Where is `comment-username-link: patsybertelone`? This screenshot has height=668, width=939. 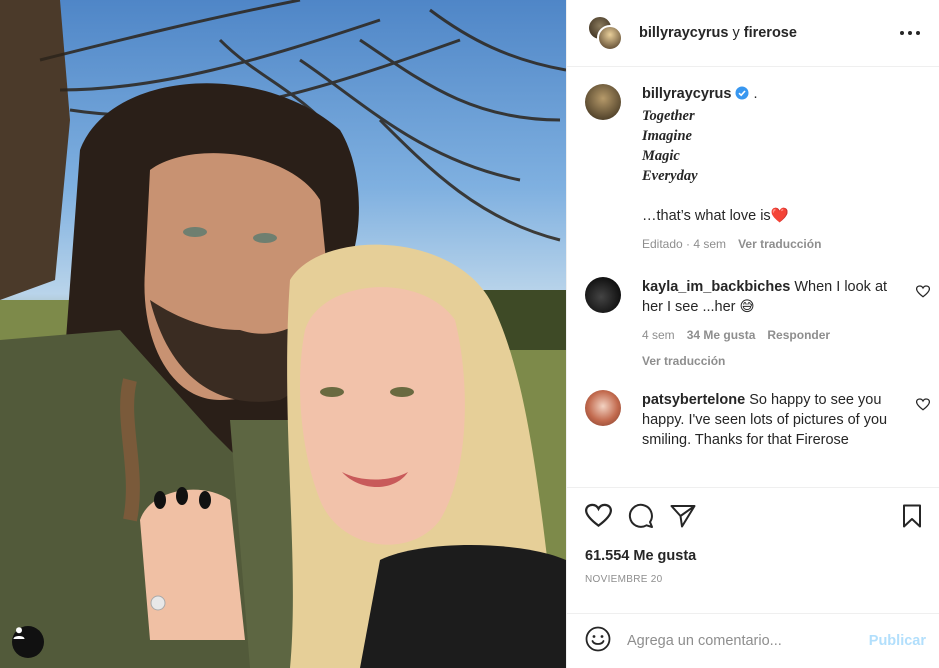 comment-username-link: patsybertelone is located at coordinates (693, 400).